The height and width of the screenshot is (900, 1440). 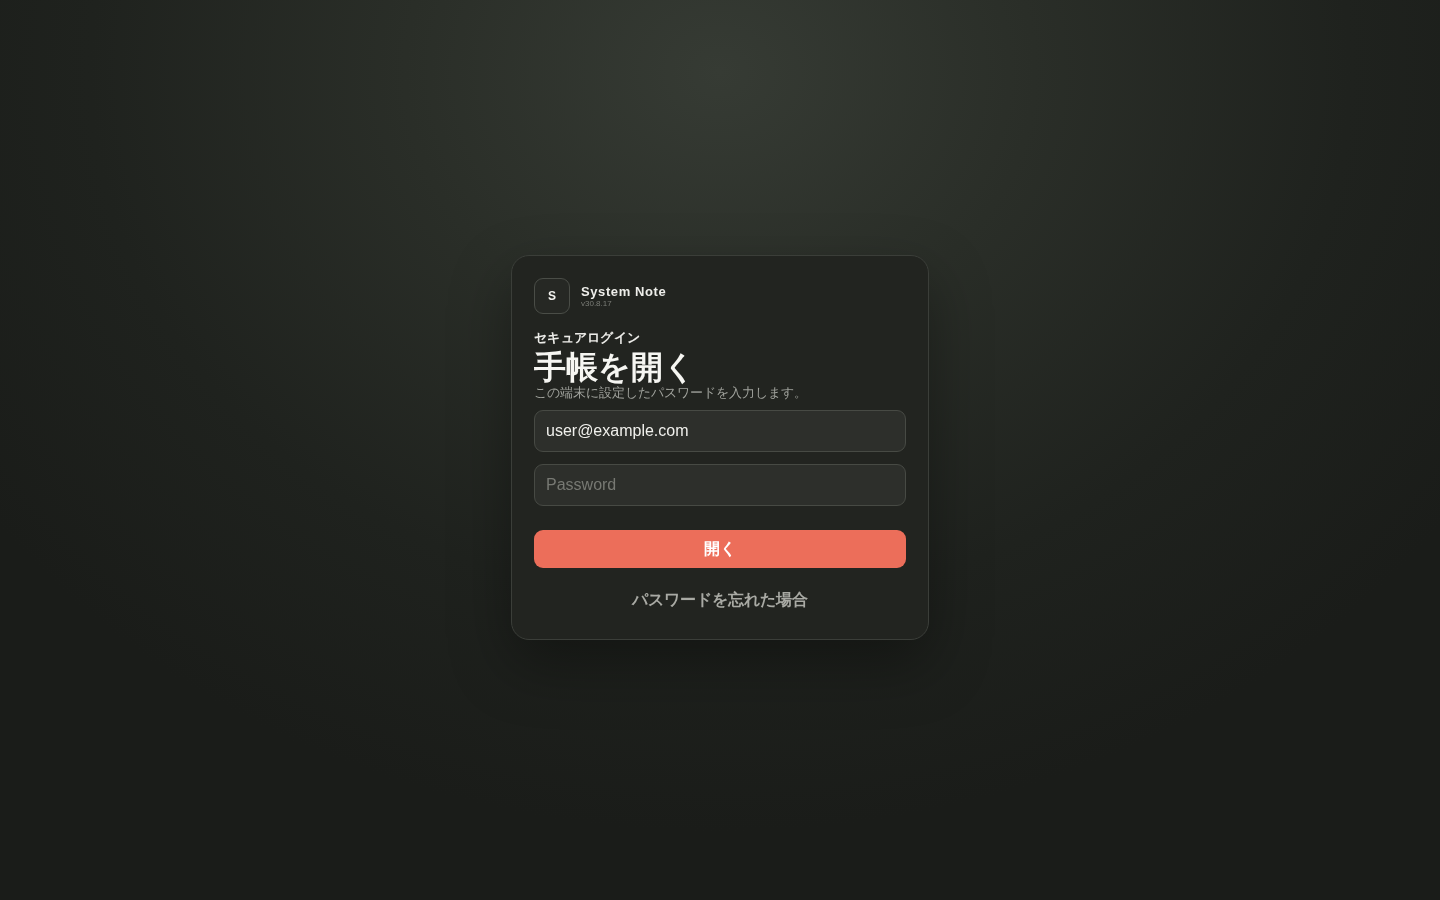 What do you see at coordinates (587, 337) in the screenshot?
I see `eyebrow-label: セキュアログイン` at bounding box center [587, 337].